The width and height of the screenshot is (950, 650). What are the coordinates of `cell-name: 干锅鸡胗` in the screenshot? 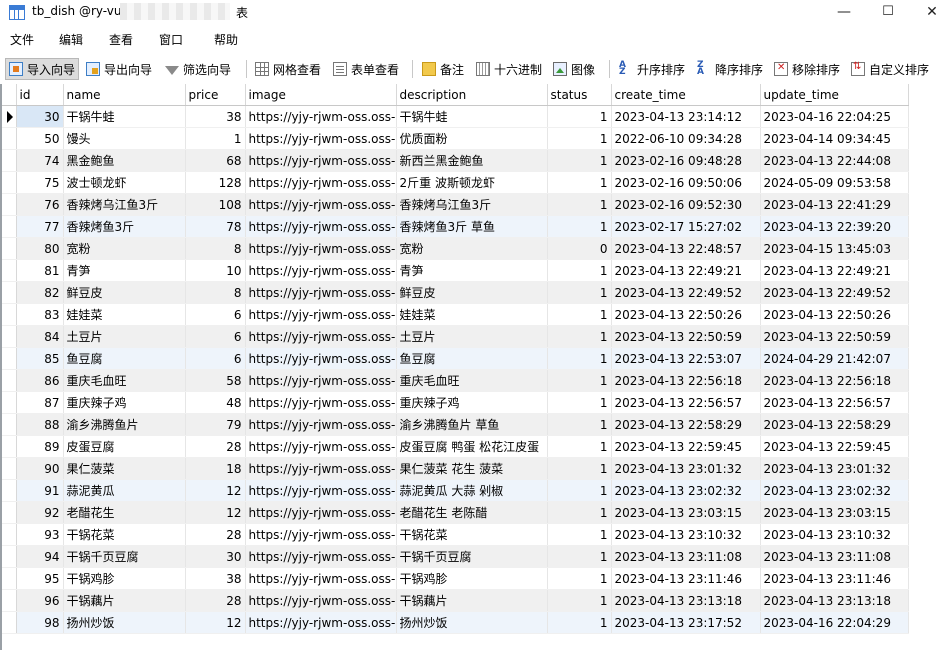 It's located at (124, 578).